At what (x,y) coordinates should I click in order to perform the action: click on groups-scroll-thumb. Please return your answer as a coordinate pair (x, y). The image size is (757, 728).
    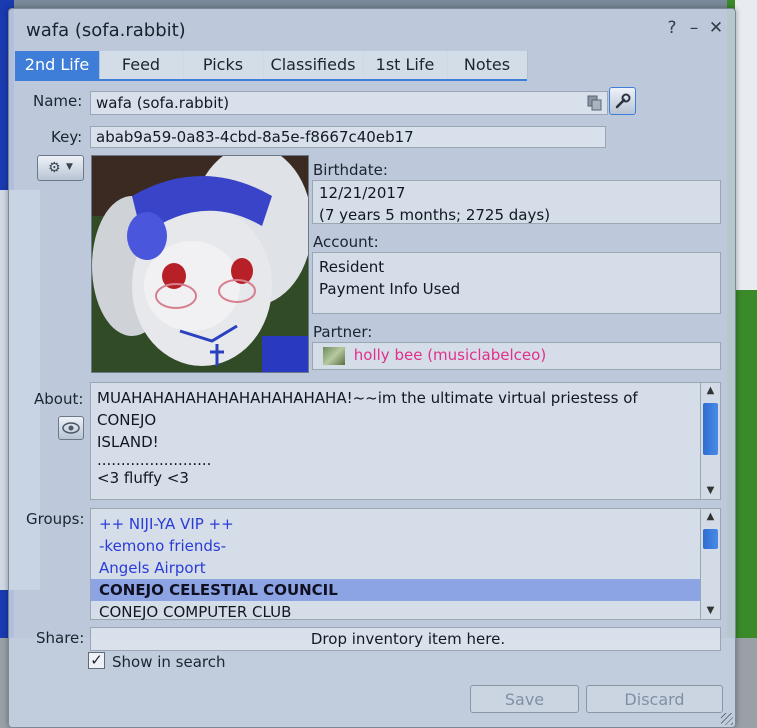
    Looking at the image, I should click on (710, 539).